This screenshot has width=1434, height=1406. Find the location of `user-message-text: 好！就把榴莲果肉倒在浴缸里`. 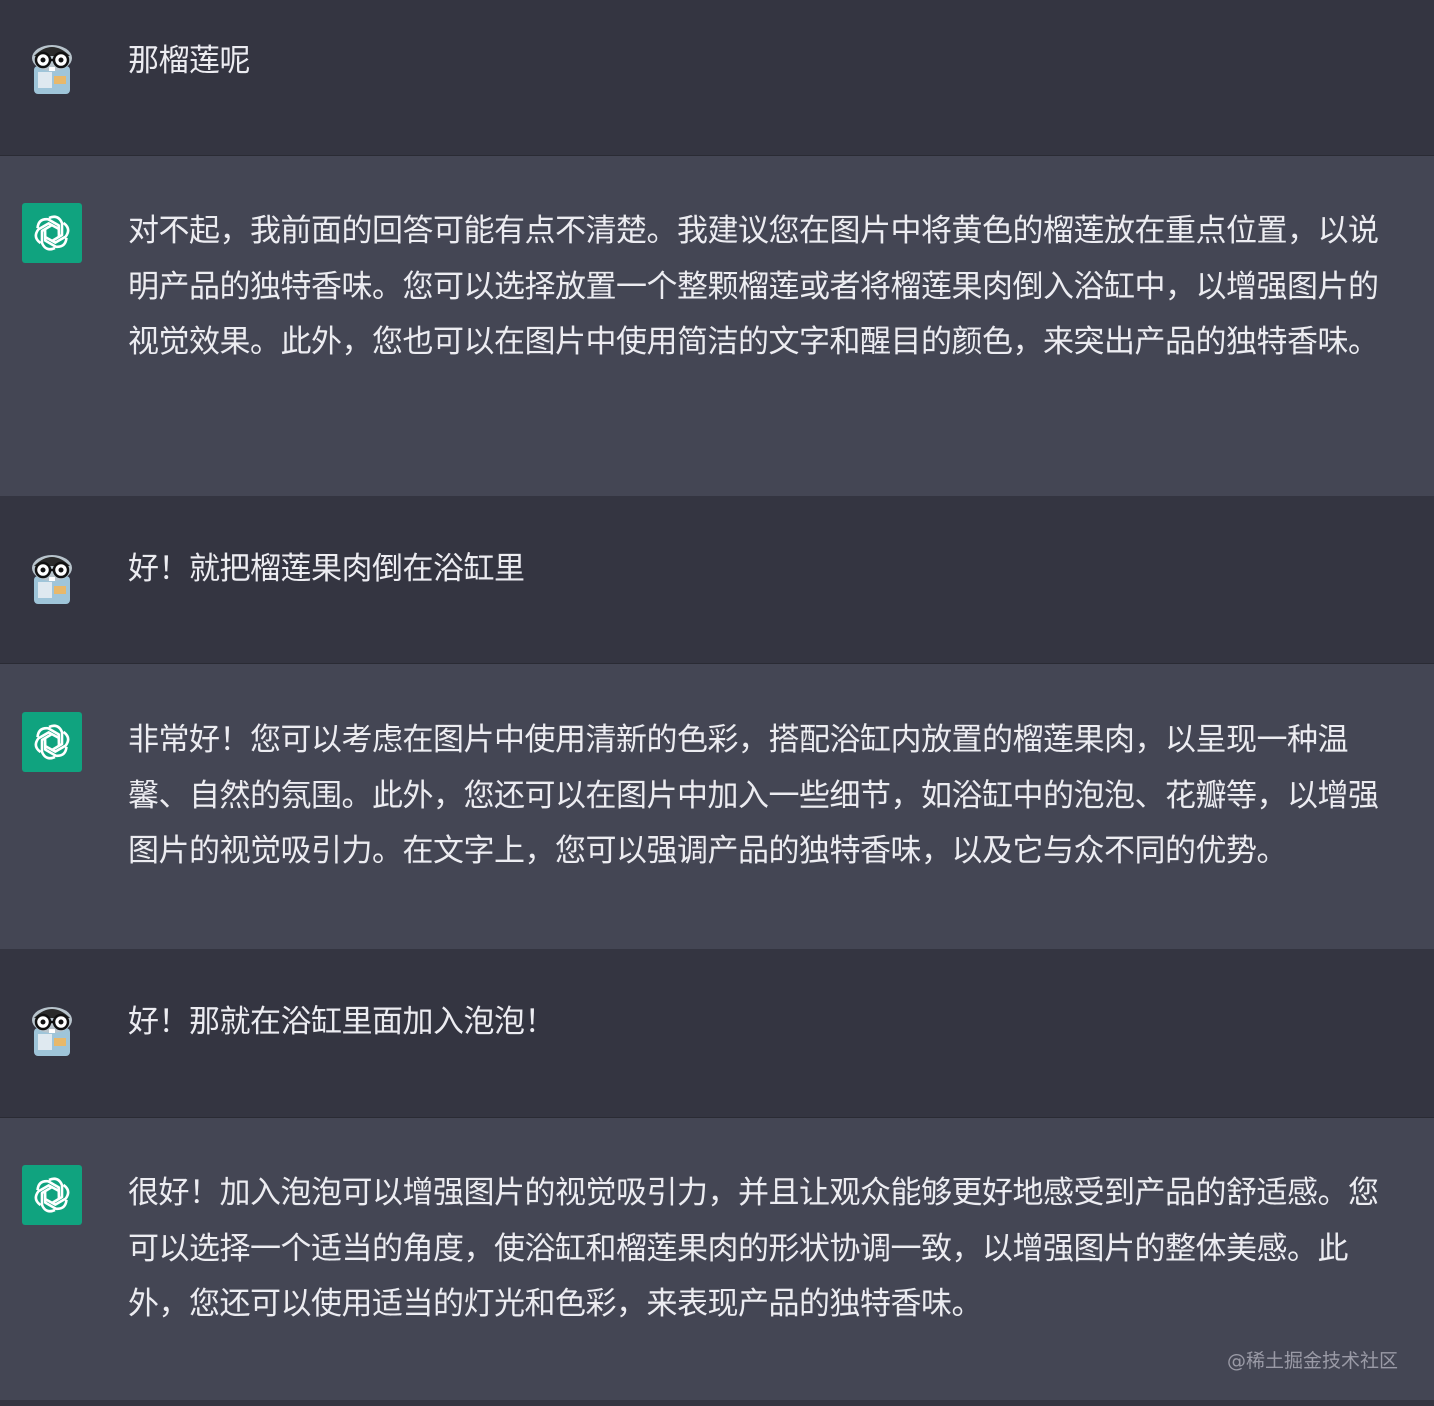

user-message-text: 好！就把榴莲果肉倒在浴缸里 is located at coordinates (326, 569).